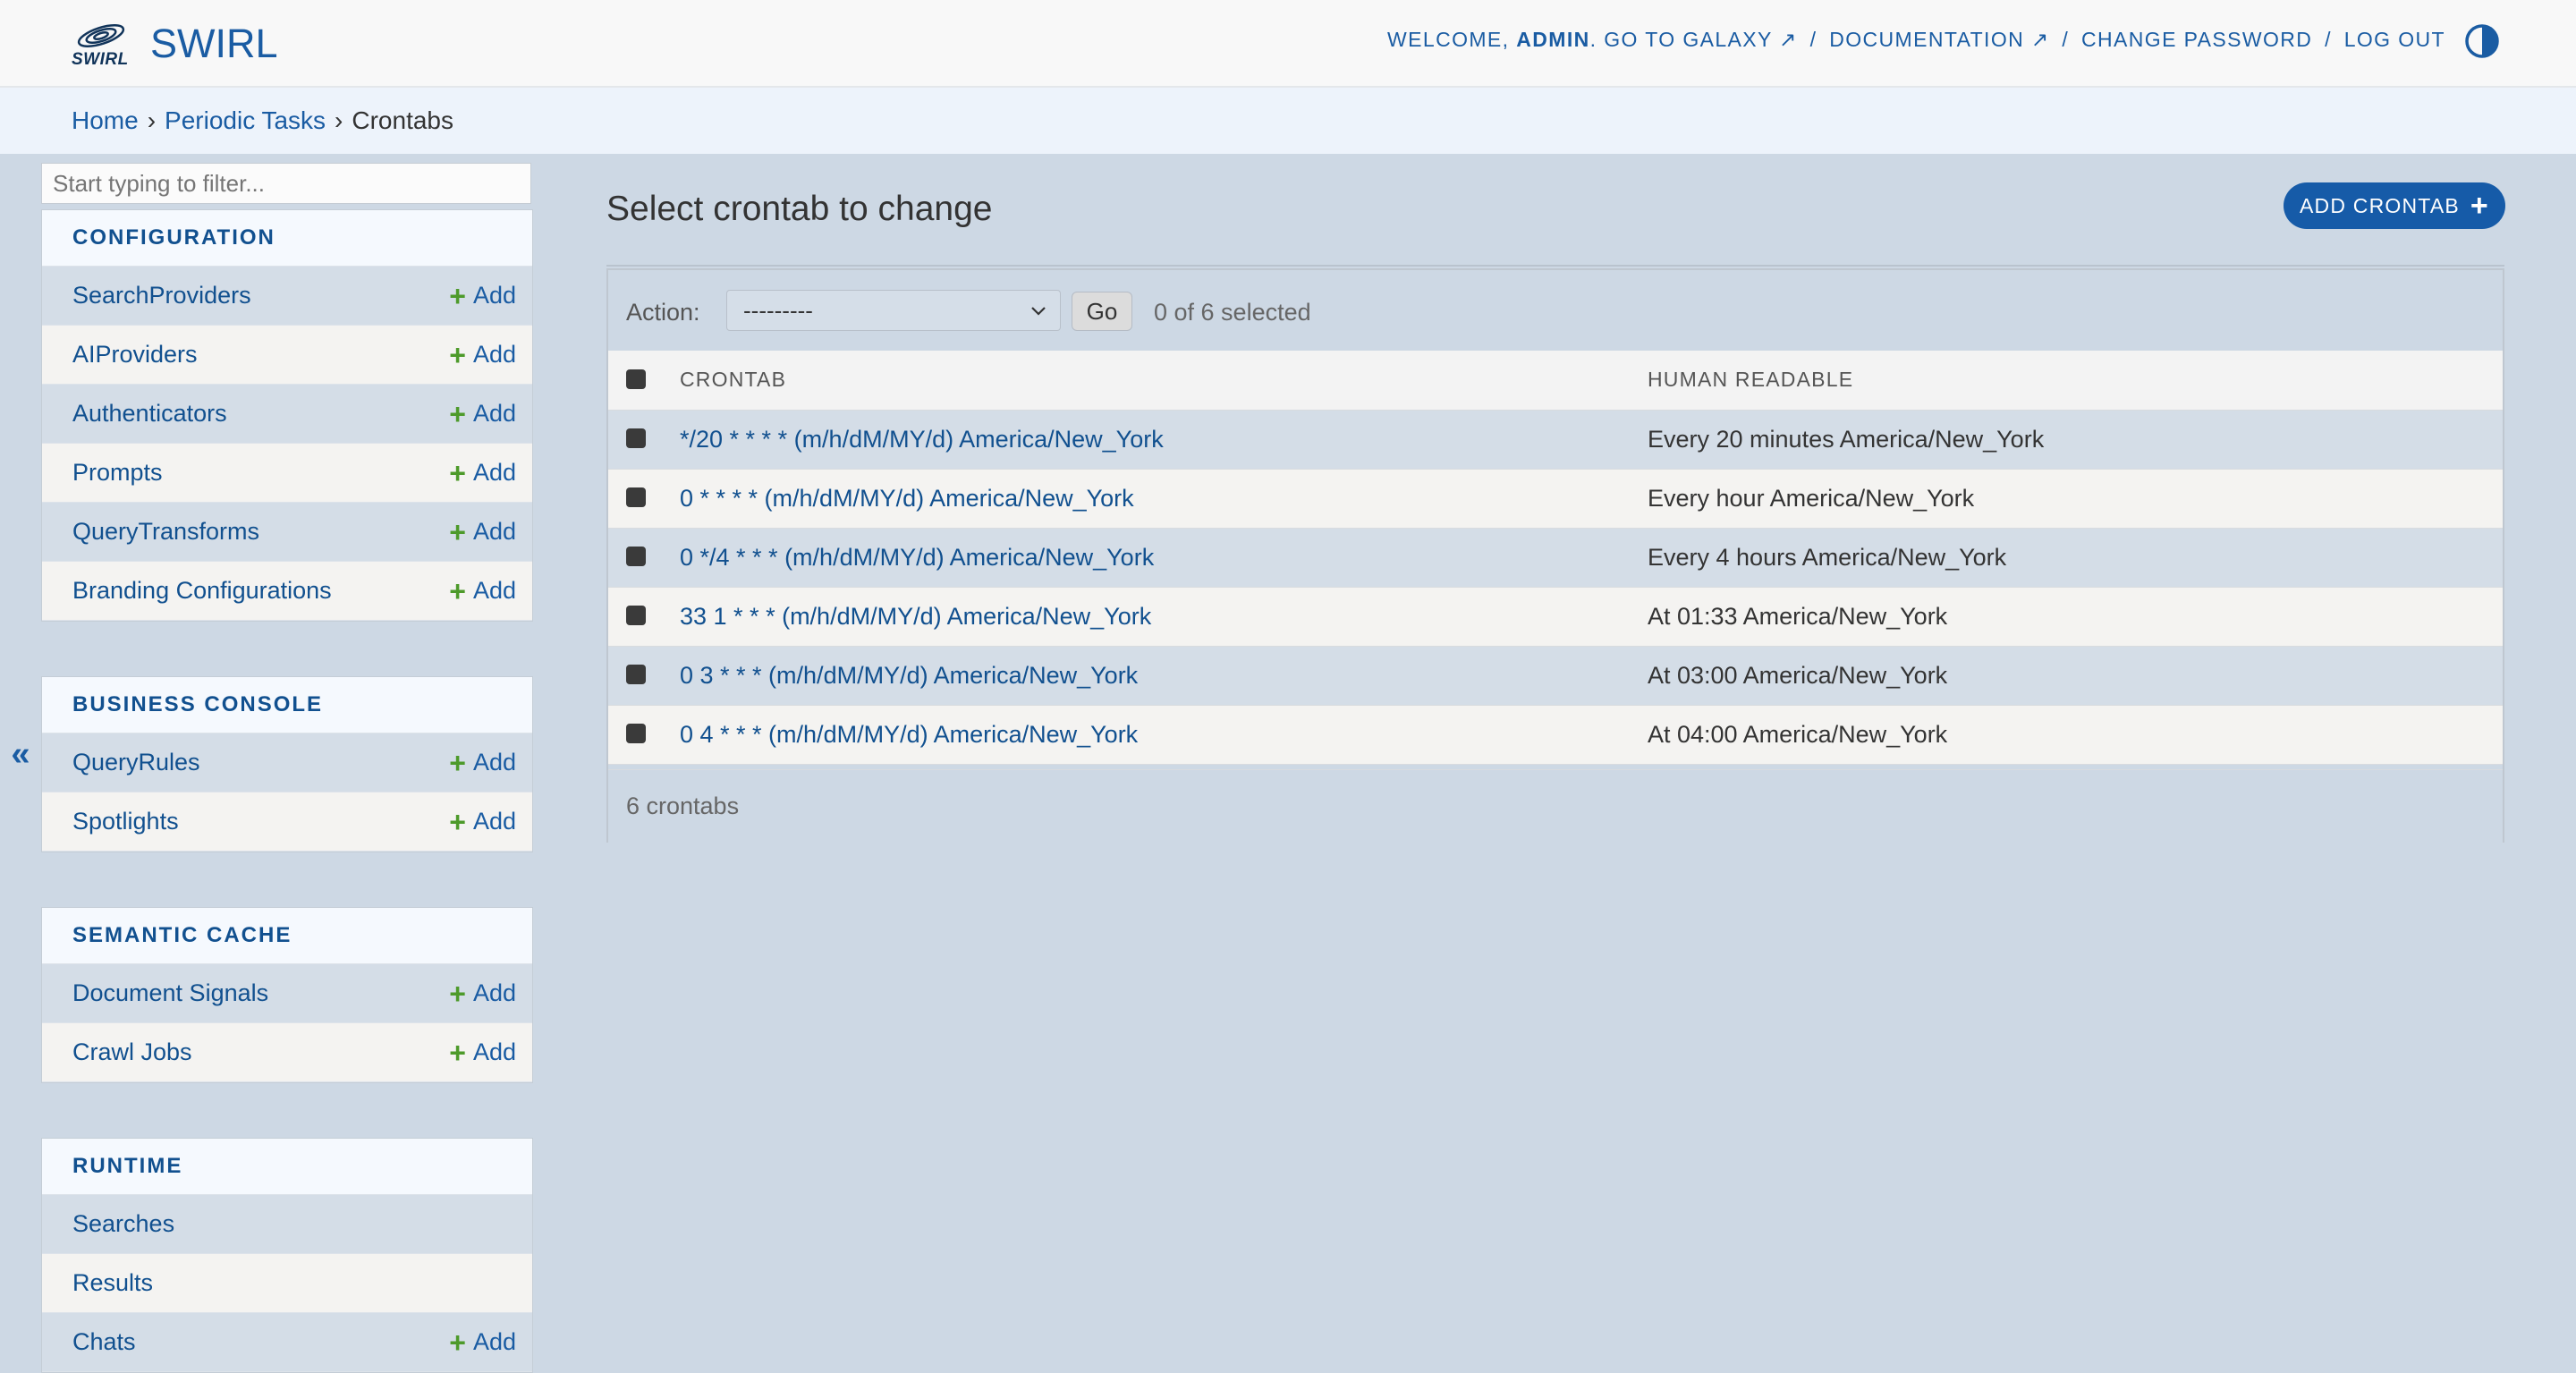 The height and width of the screenshot is (1373, 2576). What do you see at coordinates (482, 1342) in the screenshot?
I see `add-chat-link: + Add` at bounding box center [482, 1342].